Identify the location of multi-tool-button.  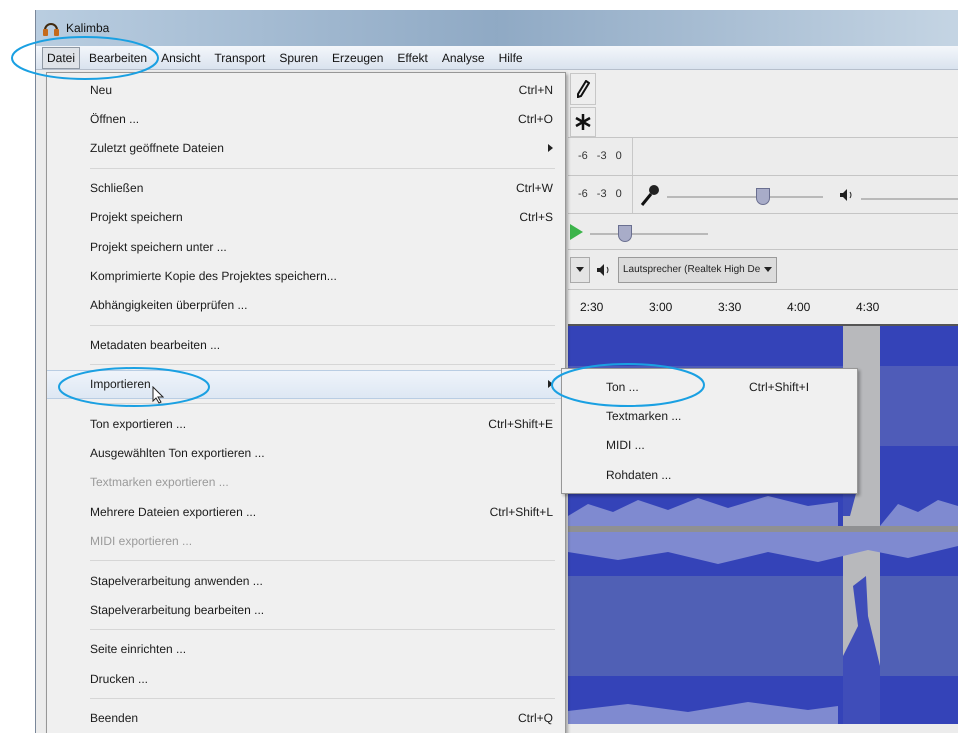
(583, 122).